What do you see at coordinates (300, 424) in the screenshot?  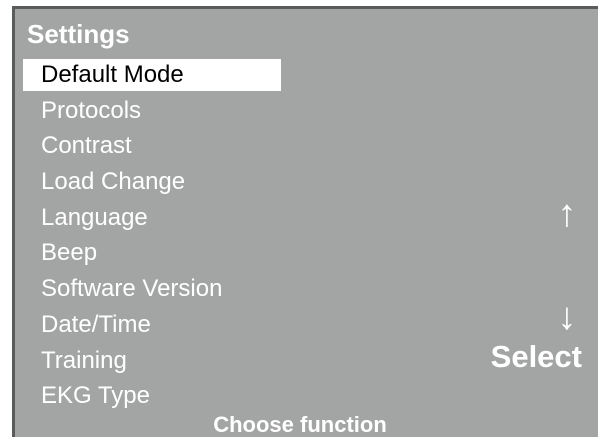 I see `status-hint: Choose function` at bounding box center [300, 424].